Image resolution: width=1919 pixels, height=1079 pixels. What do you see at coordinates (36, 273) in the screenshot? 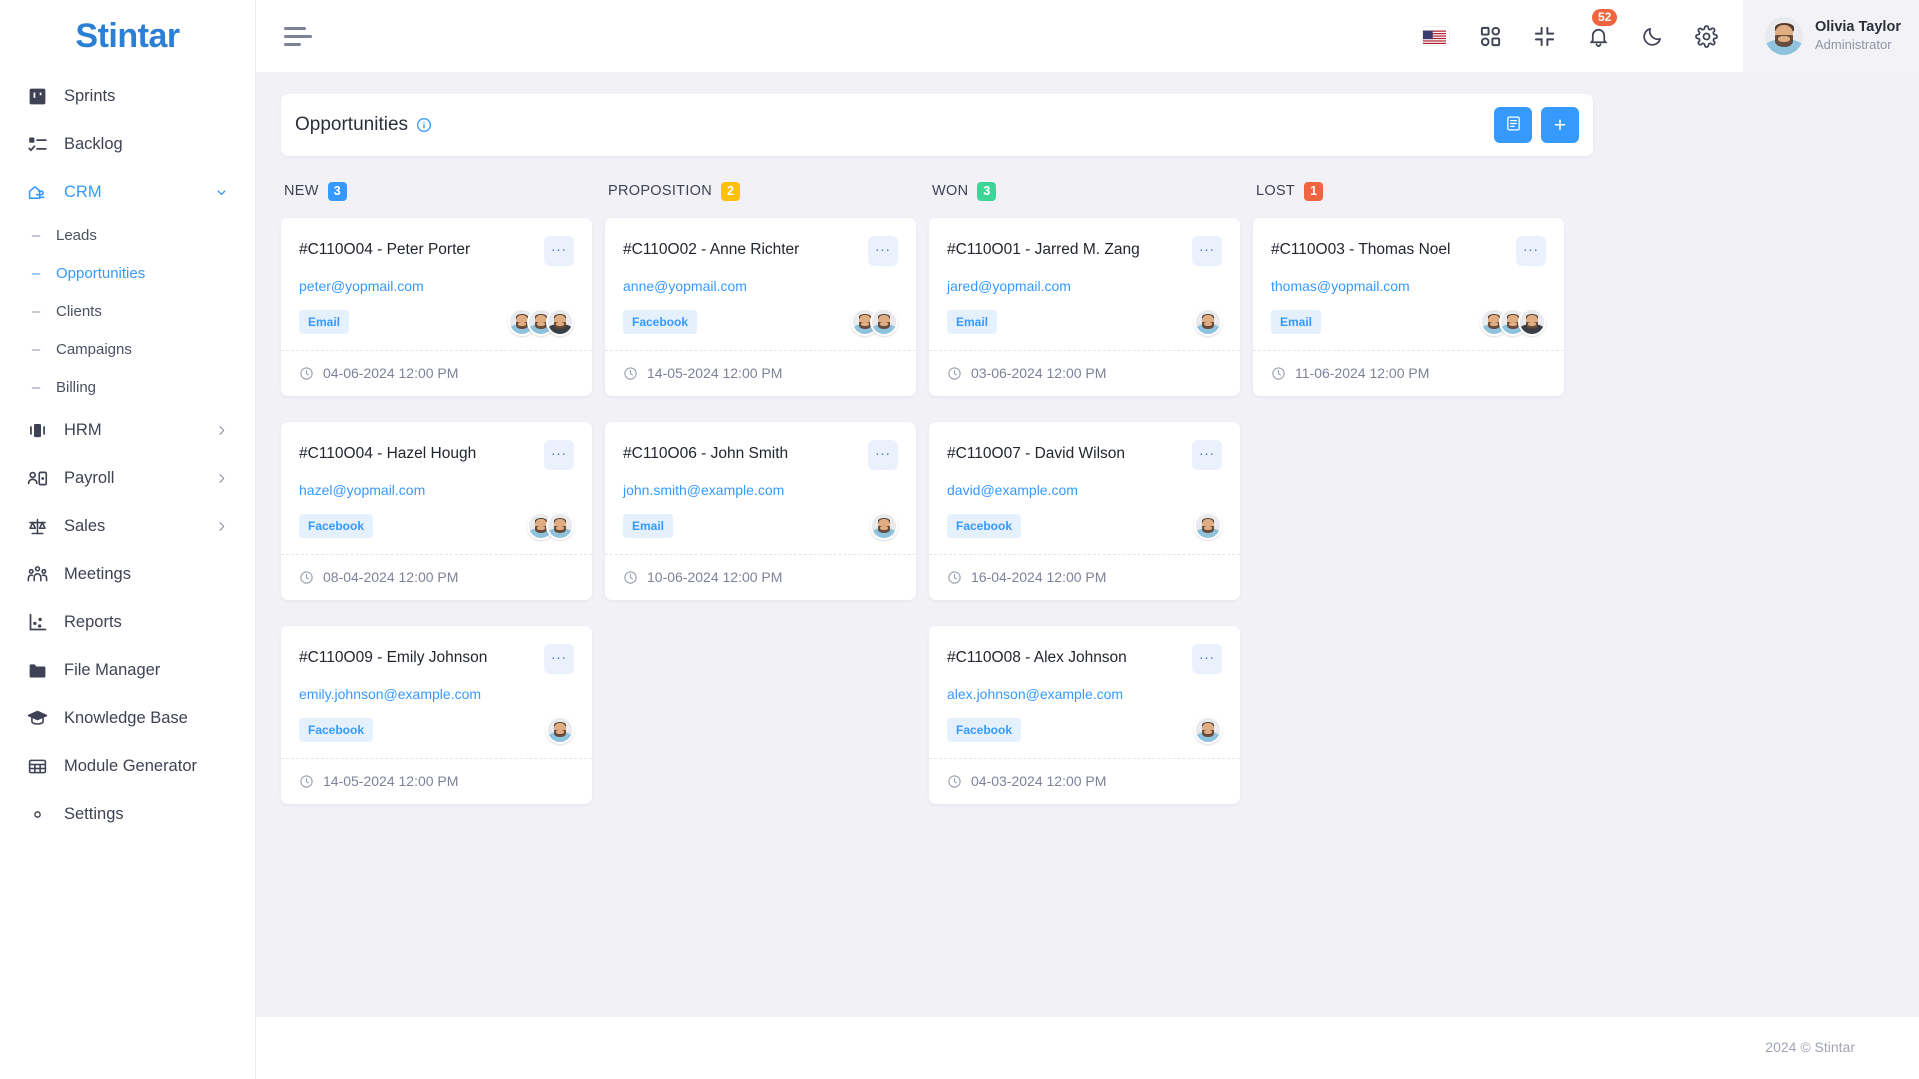
I see `dash-icon: –` at bounding box center [36, 273].